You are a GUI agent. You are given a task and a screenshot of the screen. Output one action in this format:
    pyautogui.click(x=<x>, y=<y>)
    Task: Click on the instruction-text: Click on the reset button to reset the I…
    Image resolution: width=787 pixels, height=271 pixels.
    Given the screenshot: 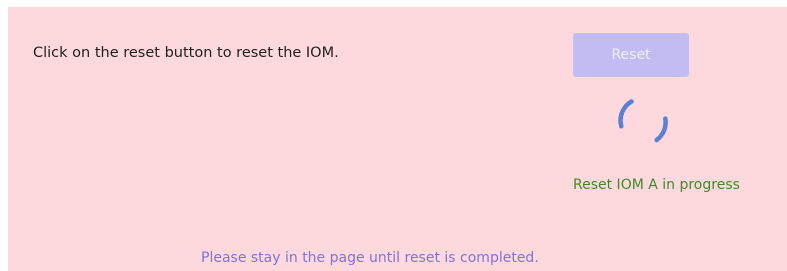 What is the action you would take?
    pyautogui.click(x=186, y=53)
    